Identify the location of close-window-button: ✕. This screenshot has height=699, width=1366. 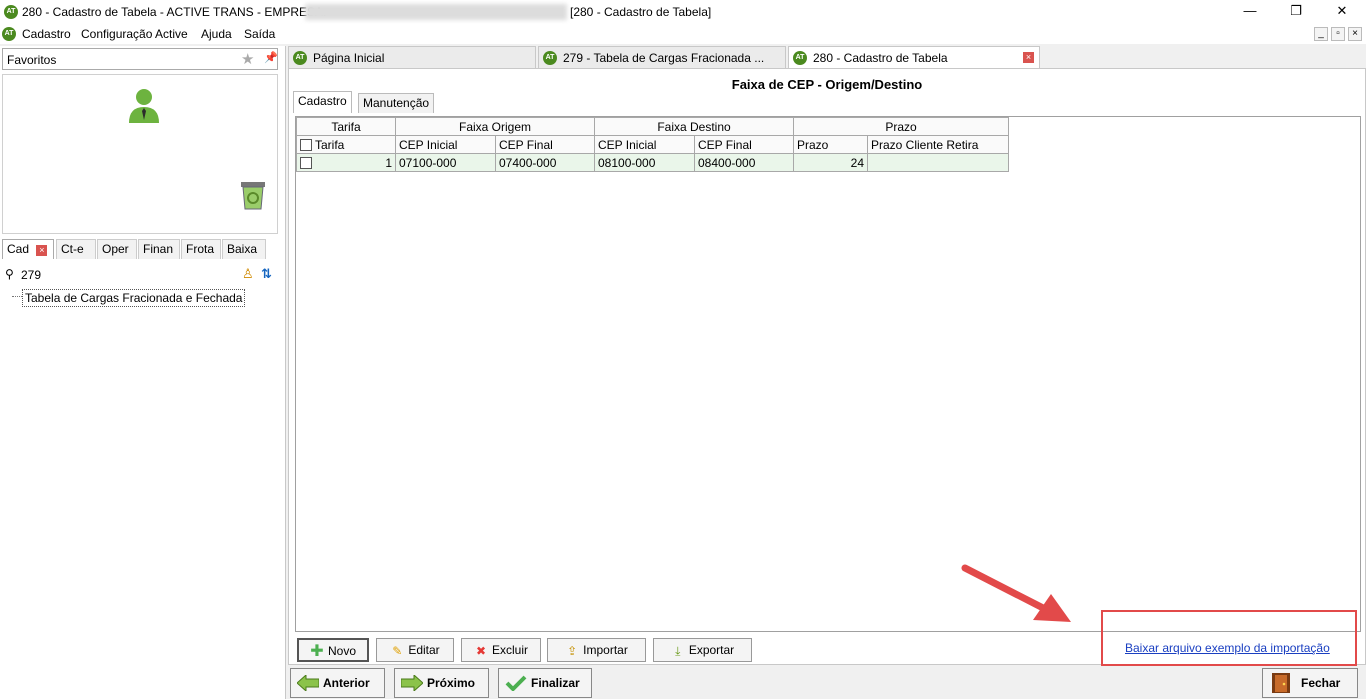
(1342, 12).